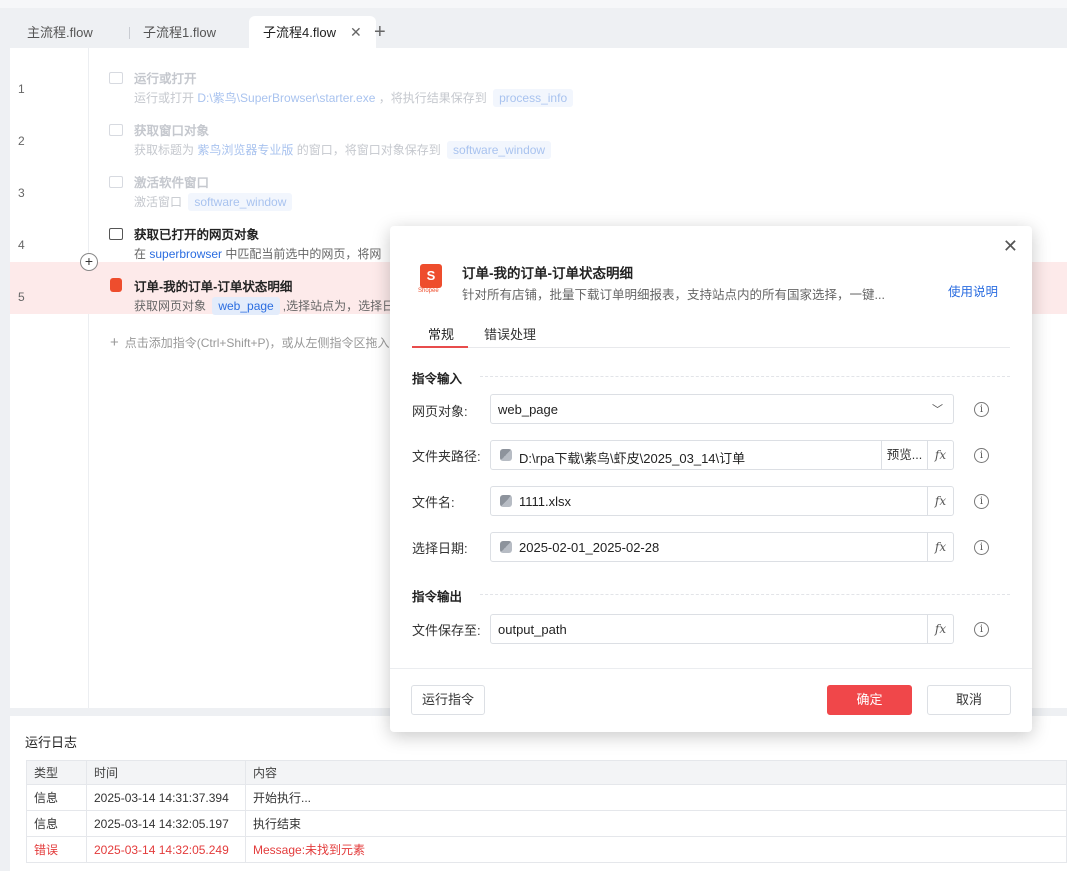 The height and width of the screenshot is (871, 1067). I want to click on log-row-error: 错误 2025-03-14 14:32:05.249 Message:未找到元素, so click(546, 849).